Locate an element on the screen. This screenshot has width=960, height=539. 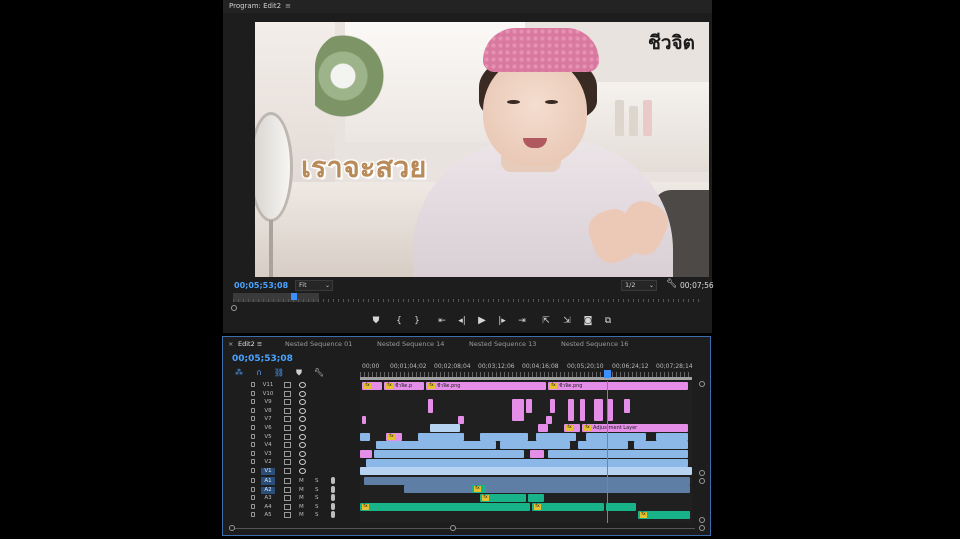
track-name: V11 is located at coordinates (268, 385).